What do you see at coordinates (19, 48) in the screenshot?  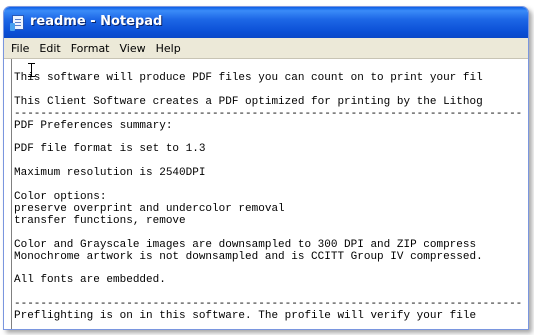 I see `menu-file: File` at bounding box center [19, 48].